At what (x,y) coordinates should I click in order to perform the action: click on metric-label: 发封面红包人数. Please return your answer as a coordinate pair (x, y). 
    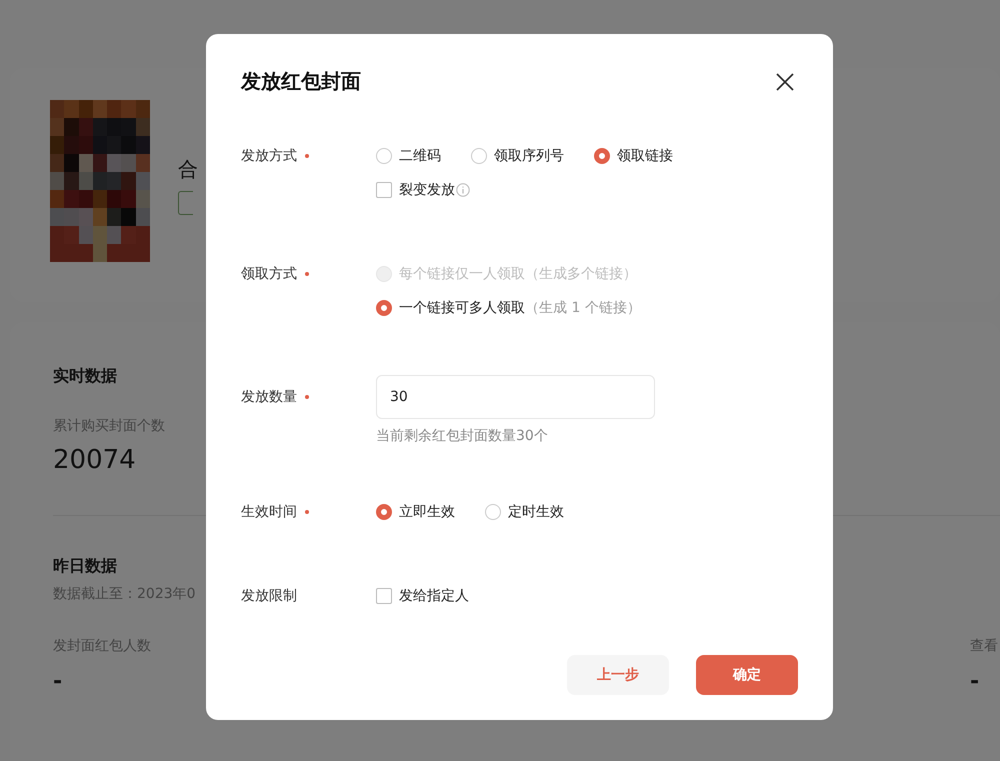
    Looking at the image, I should click on (102, 646).